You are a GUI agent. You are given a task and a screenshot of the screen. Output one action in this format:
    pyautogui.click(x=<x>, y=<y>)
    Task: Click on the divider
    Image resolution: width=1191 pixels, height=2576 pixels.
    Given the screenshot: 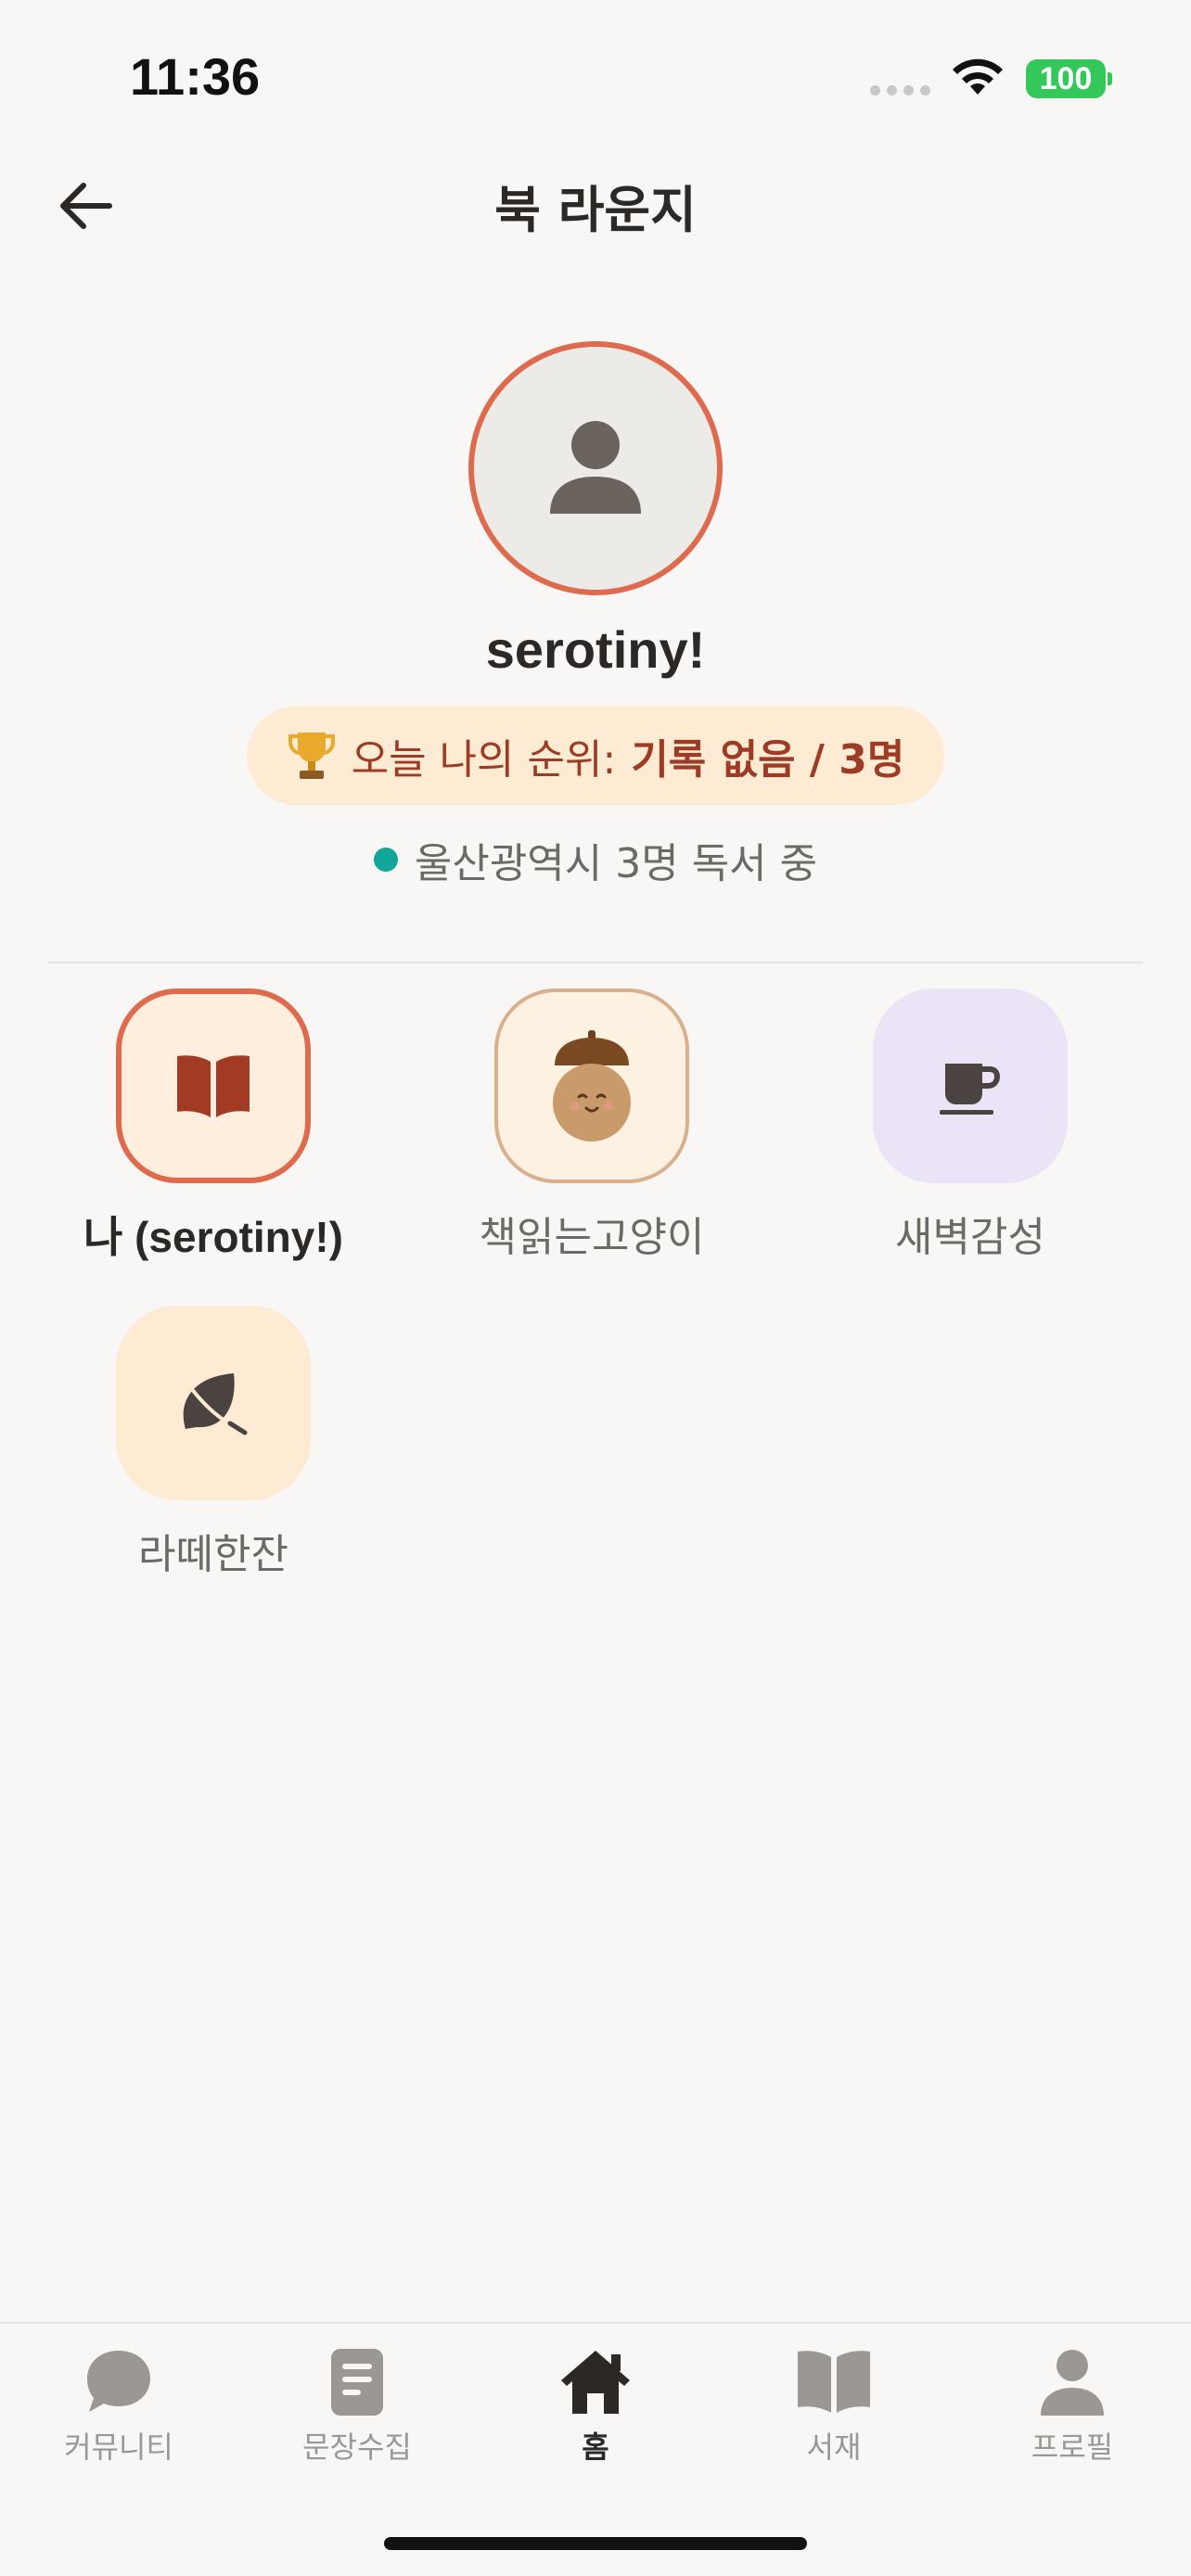 What is the action you would take?
    pyautogui.click(x=595, y=963)
    